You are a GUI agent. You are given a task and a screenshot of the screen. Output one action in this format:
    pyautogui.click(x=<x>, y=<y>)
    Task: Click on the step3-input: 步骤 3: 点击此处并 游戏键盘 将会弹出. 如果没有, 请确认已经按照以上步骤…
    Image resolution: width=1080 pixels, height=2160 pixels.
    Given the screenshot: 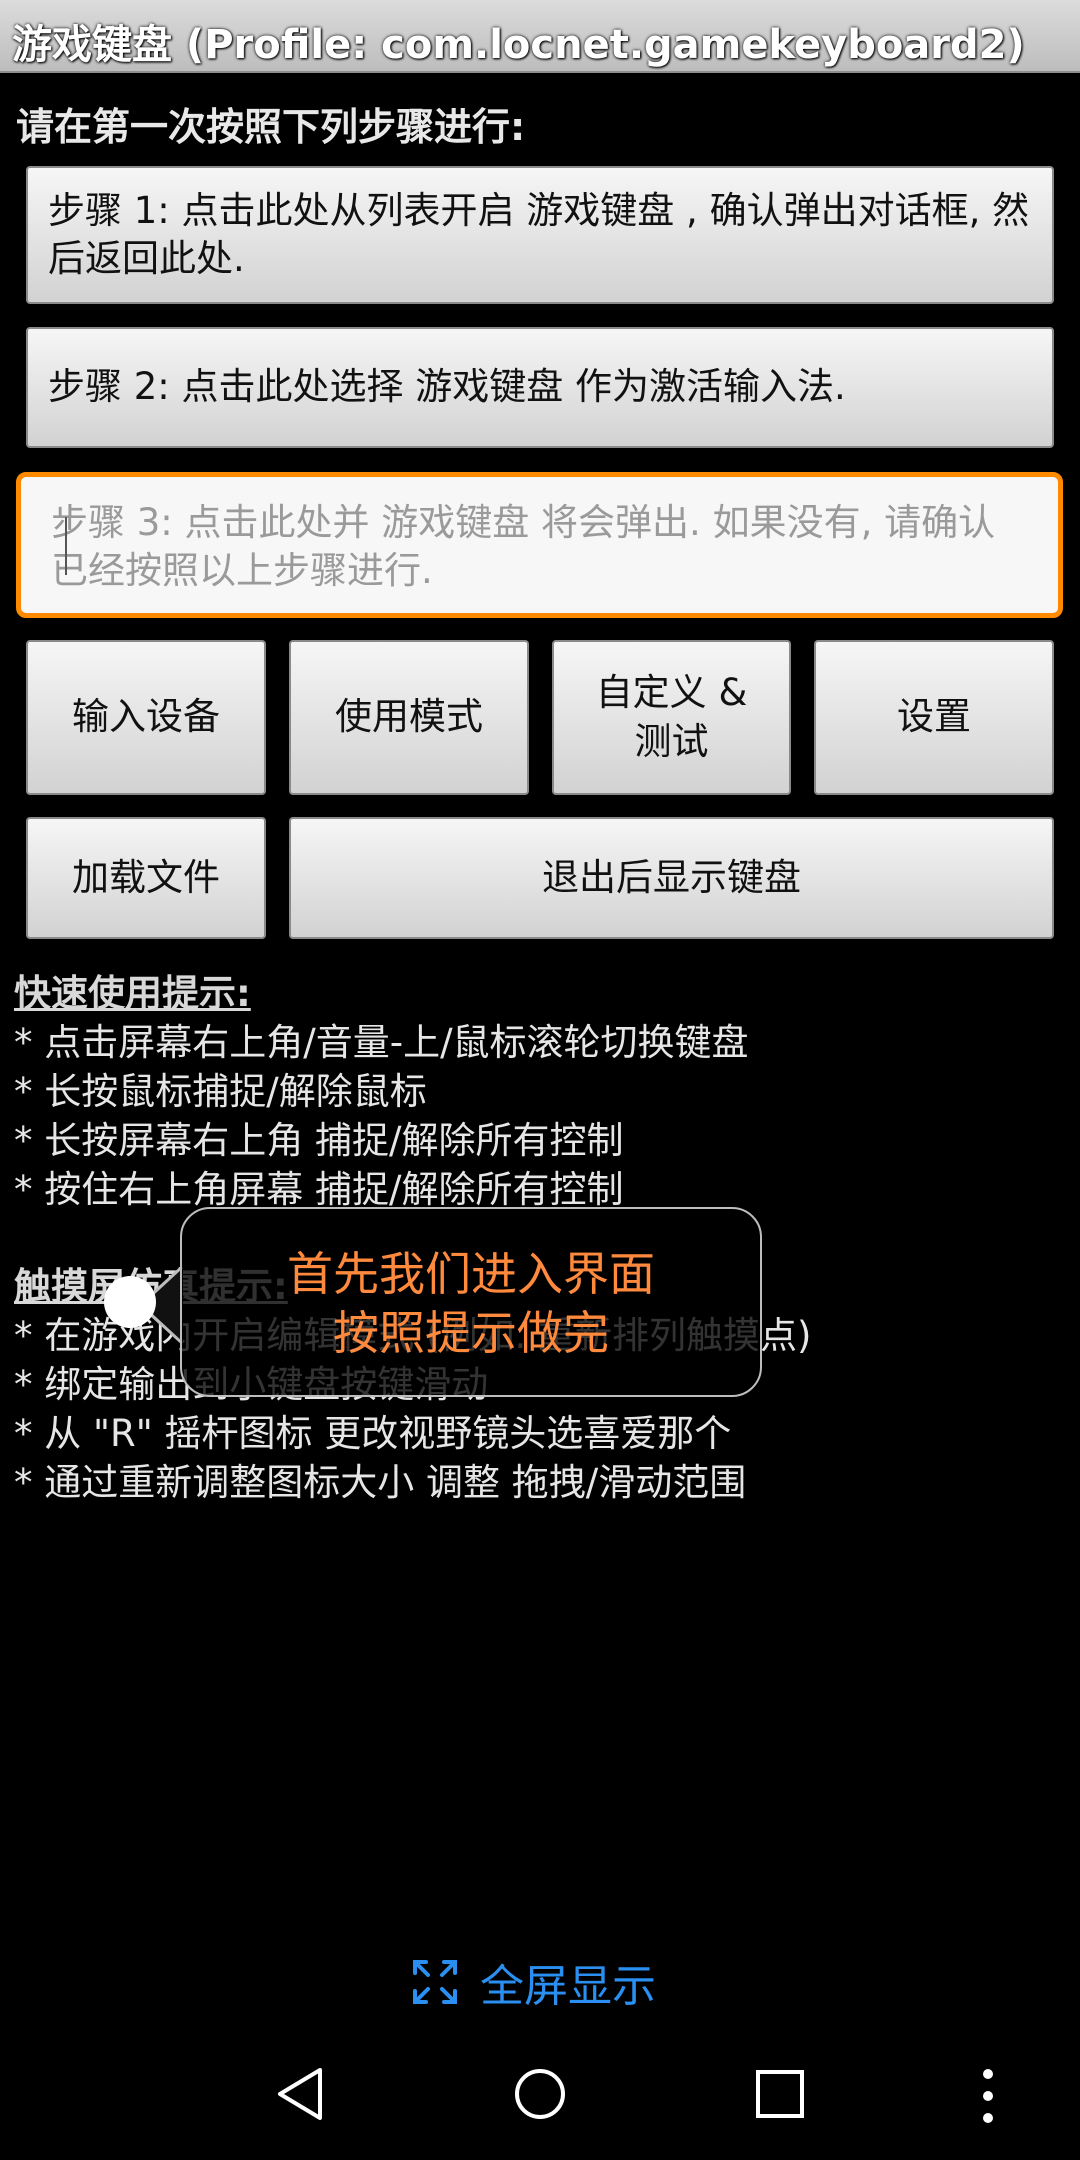 What is the action you would take?
    pyautogui.click(x=539, y=545)
    